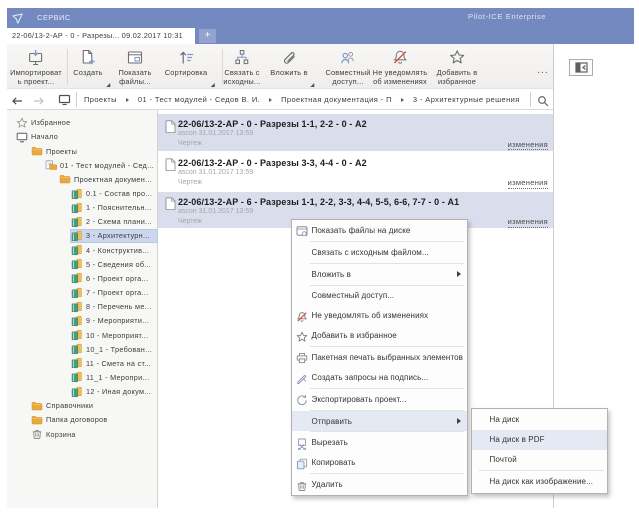 The height and width of the screenshot is (516, 639). What do you see at coordinates (94, 151) in the screenshot?
I see `tree-item: Проекты` at bounding box center [94, 151].